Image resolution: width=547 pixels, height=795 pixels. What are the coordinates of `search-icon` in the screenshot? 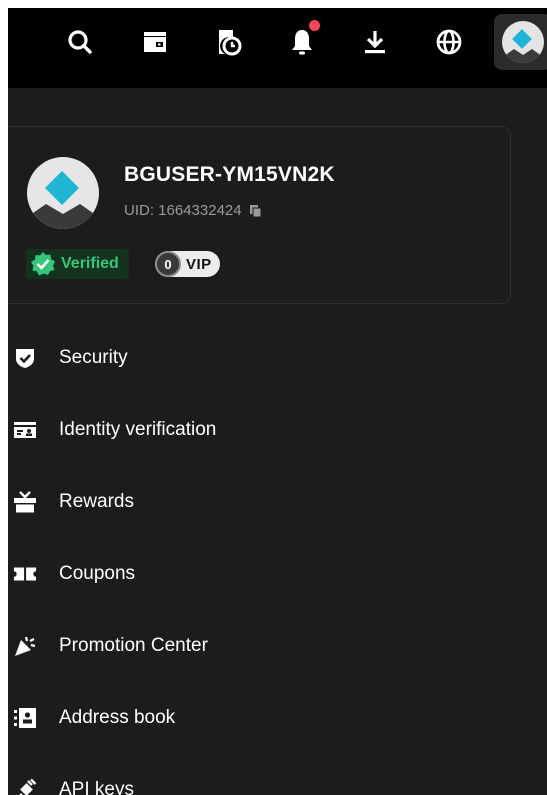 It's located at (80, 42).